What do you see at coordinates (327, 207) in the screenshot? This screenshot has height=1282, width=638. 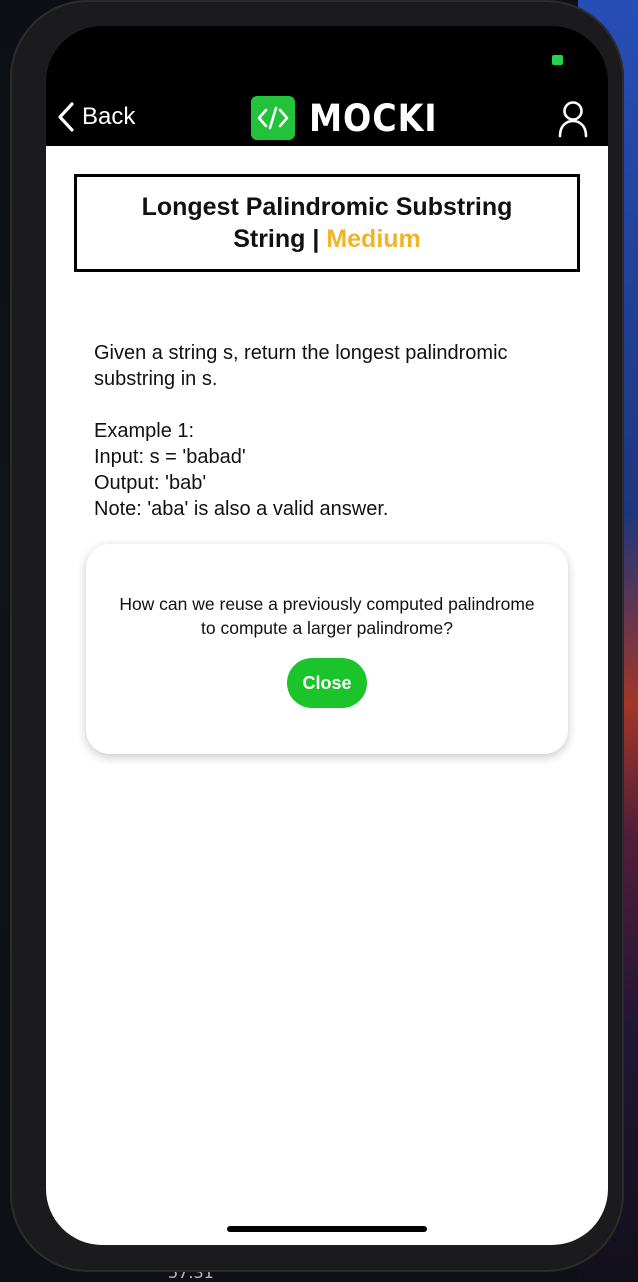 I see `problem-title: Longest Palindromic Substring` at bounding box center [327, 207].